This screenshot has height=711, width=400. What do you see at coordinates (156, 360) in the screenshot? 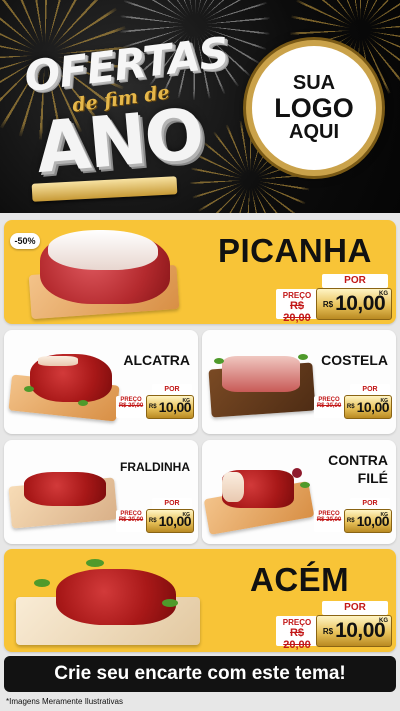
I see `product-name: ALCATRA` at bounding box center [156, 360].